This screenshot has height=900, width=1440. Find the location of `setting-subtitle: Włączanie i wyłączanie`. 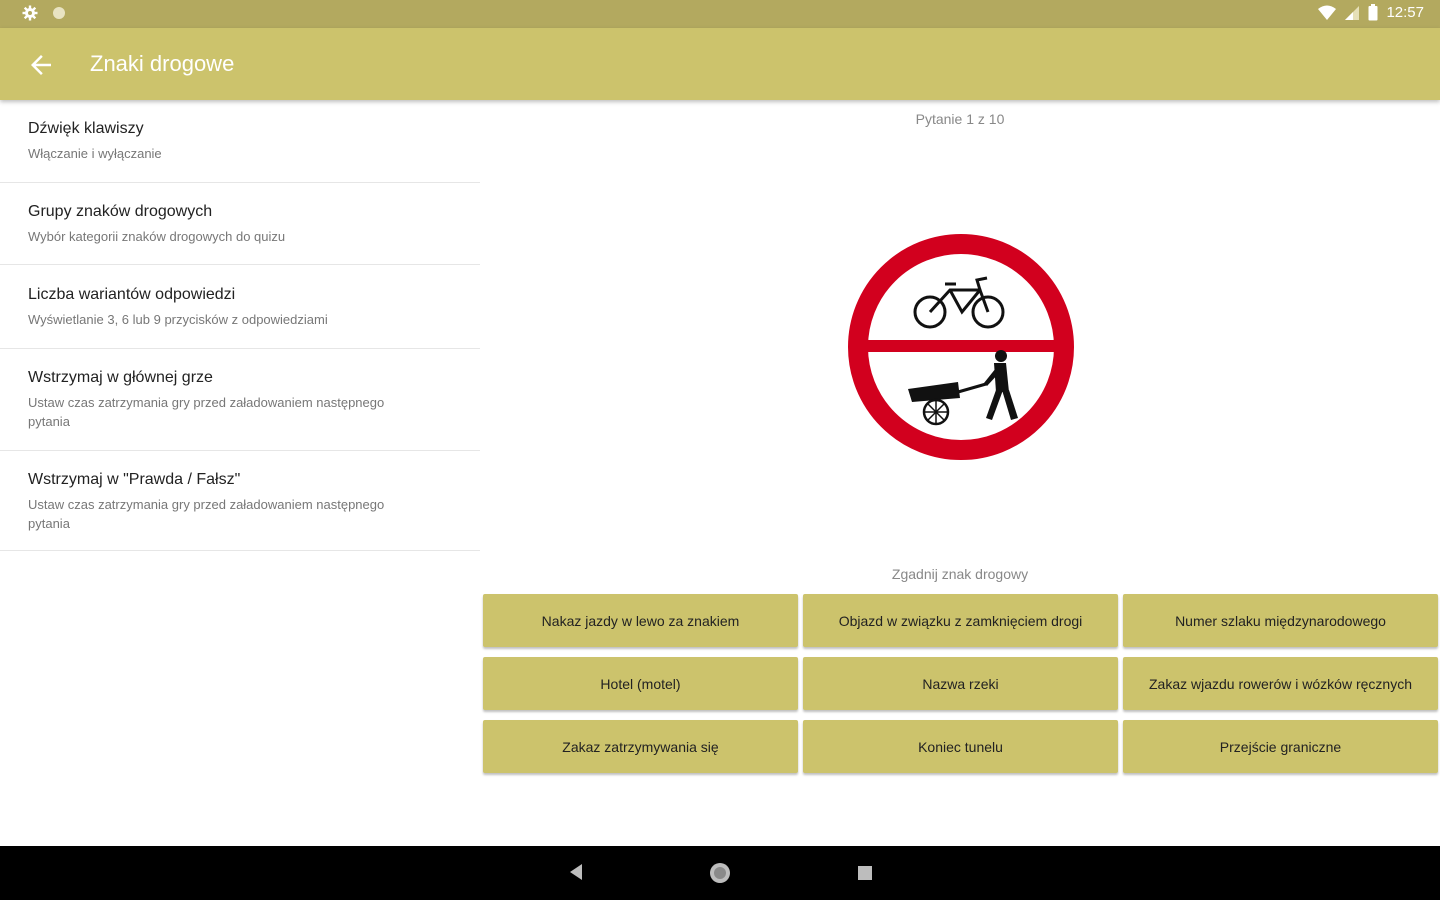

setting-subtitle: Włączanie i wyłączanie is located at coordinates (95, 153).